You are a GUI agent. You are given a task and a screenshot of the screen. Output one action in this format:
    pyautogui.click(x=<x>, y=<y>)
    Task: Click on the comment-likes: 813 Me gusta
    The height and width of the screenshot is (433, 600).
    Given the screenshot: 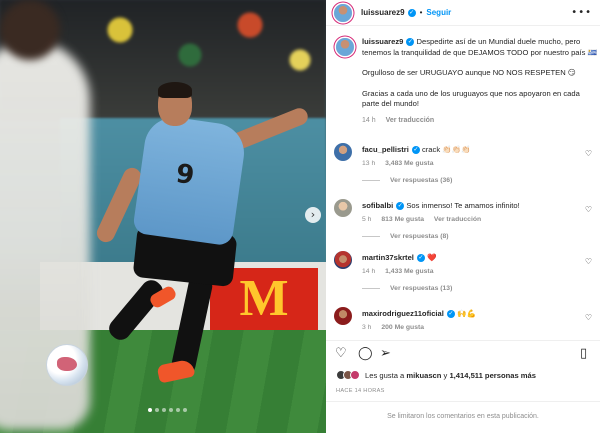 What is the action you would take?
    pyautogui.click(x=402, y=219)
    